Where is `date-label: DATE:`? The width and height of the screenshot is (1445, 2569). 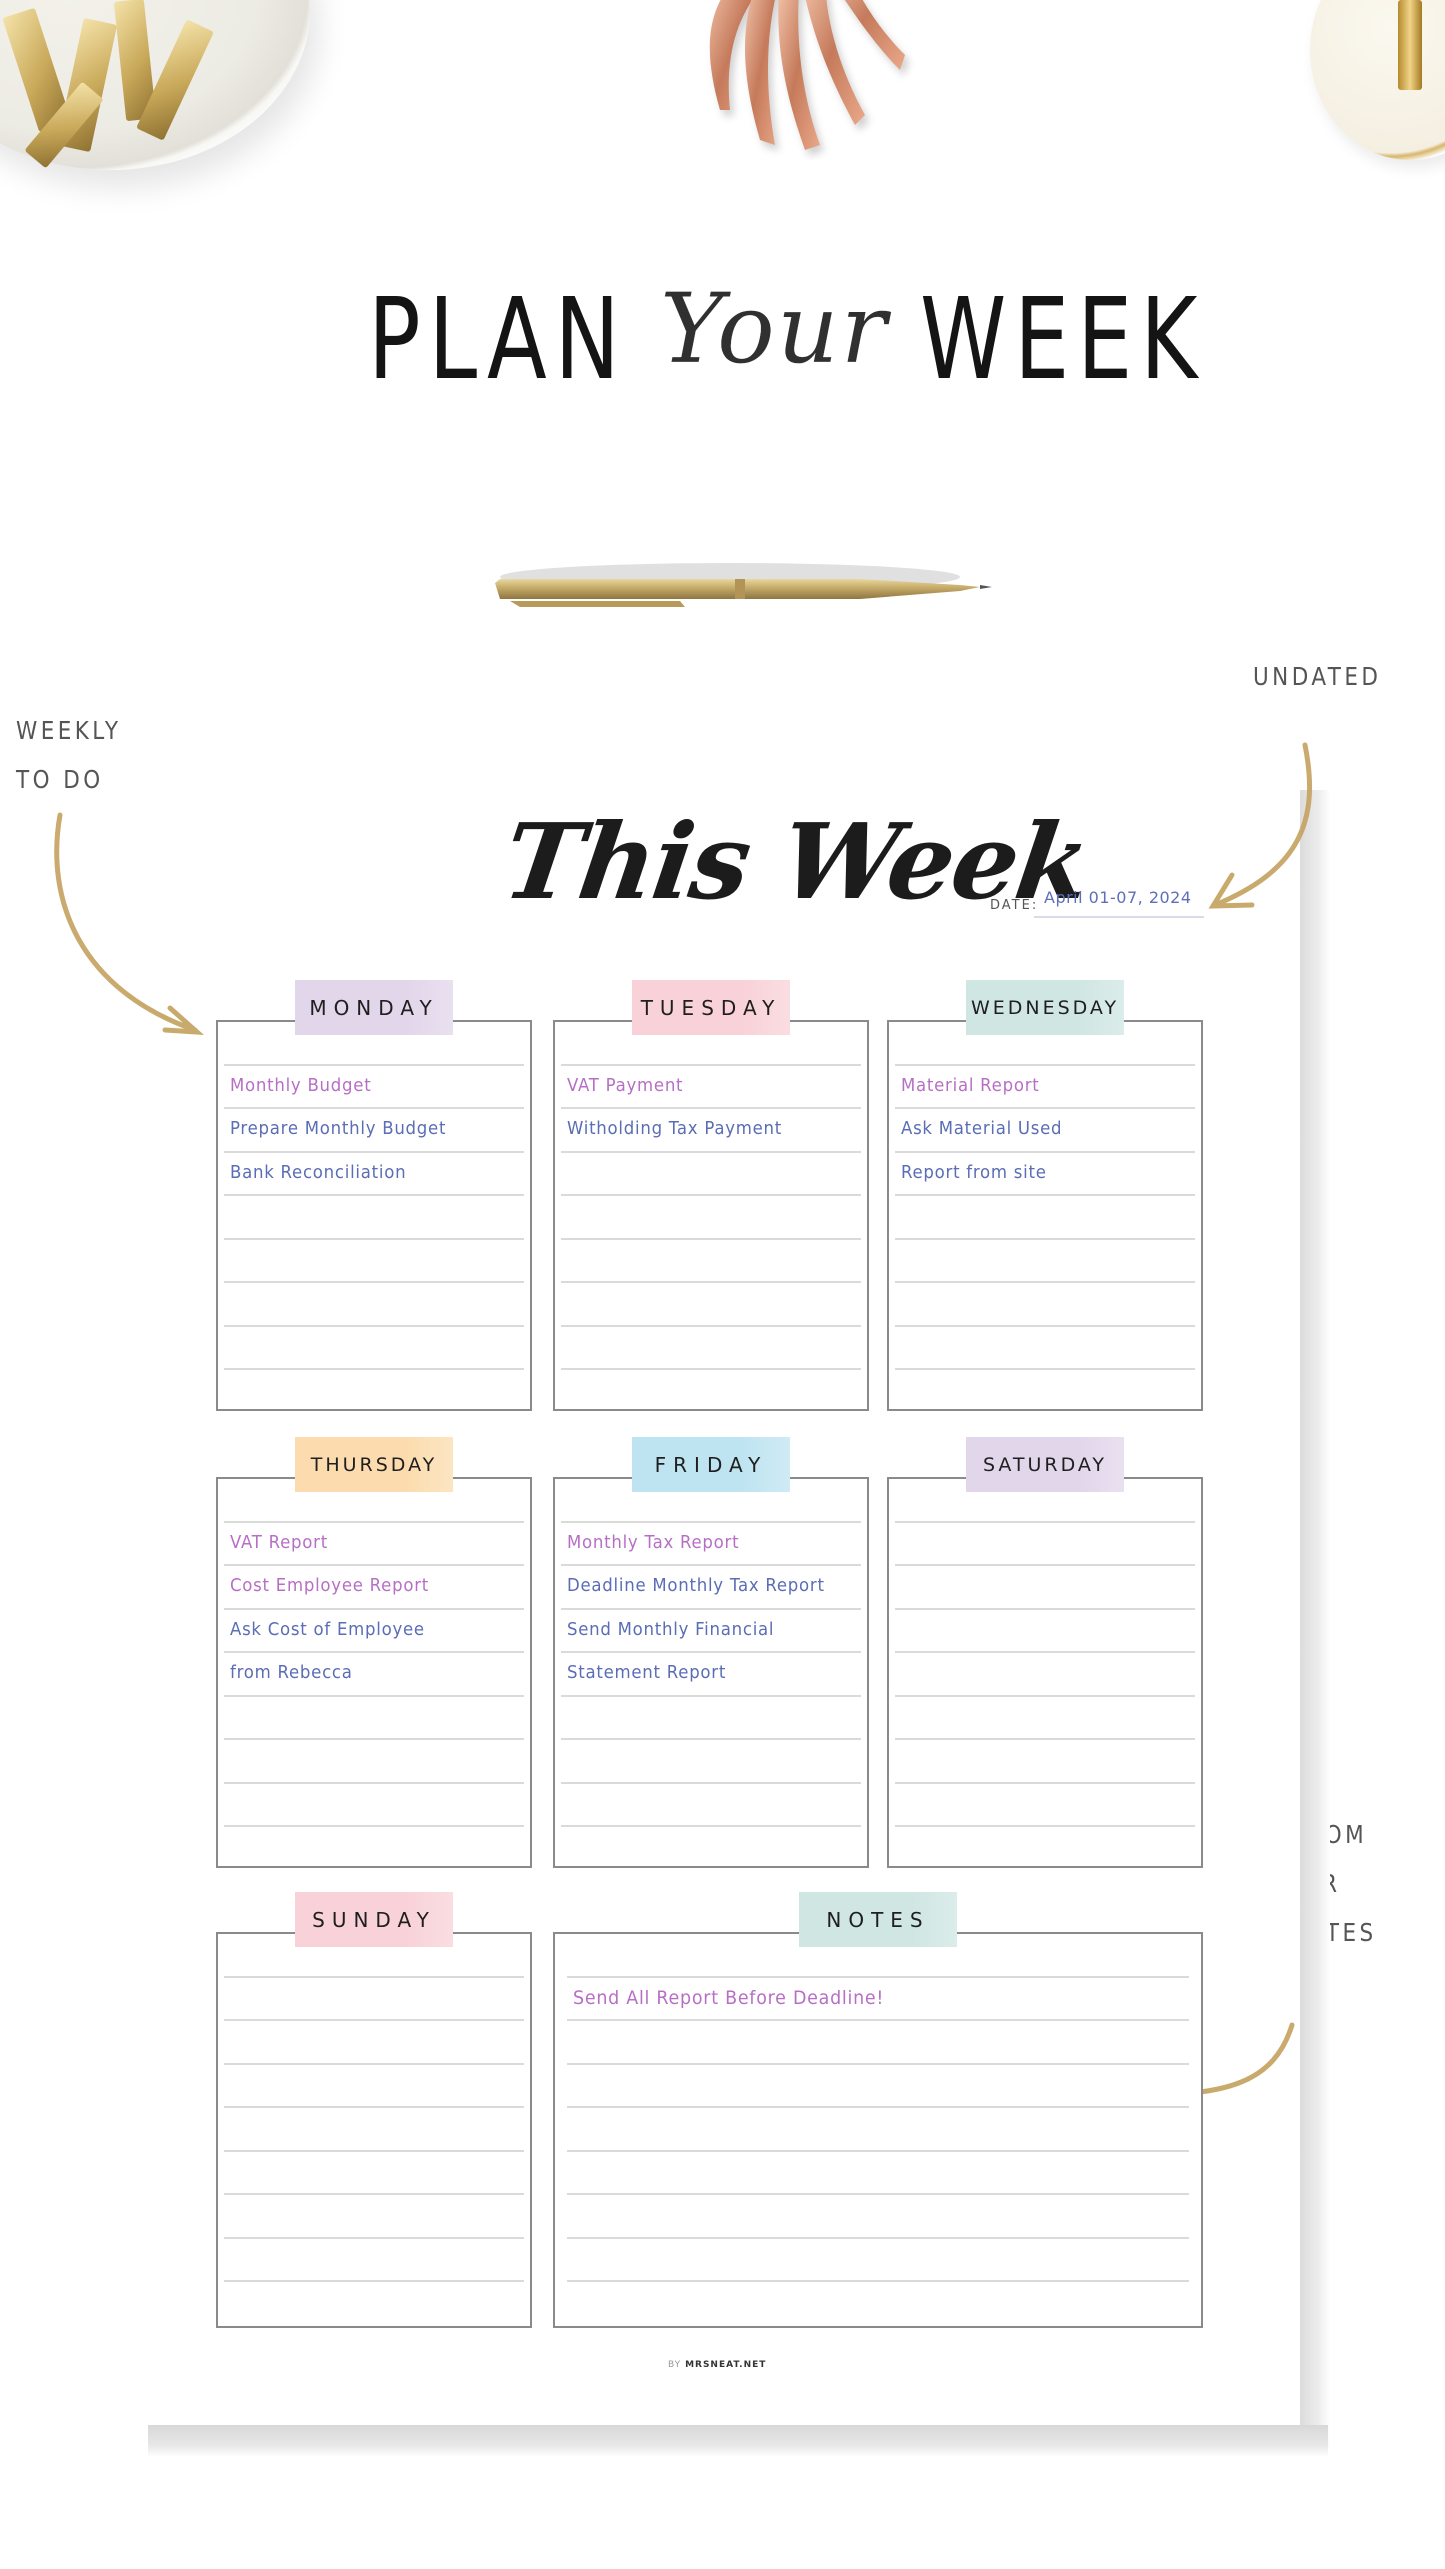 date-label: DATE: is located at coordinates (1014, 905).